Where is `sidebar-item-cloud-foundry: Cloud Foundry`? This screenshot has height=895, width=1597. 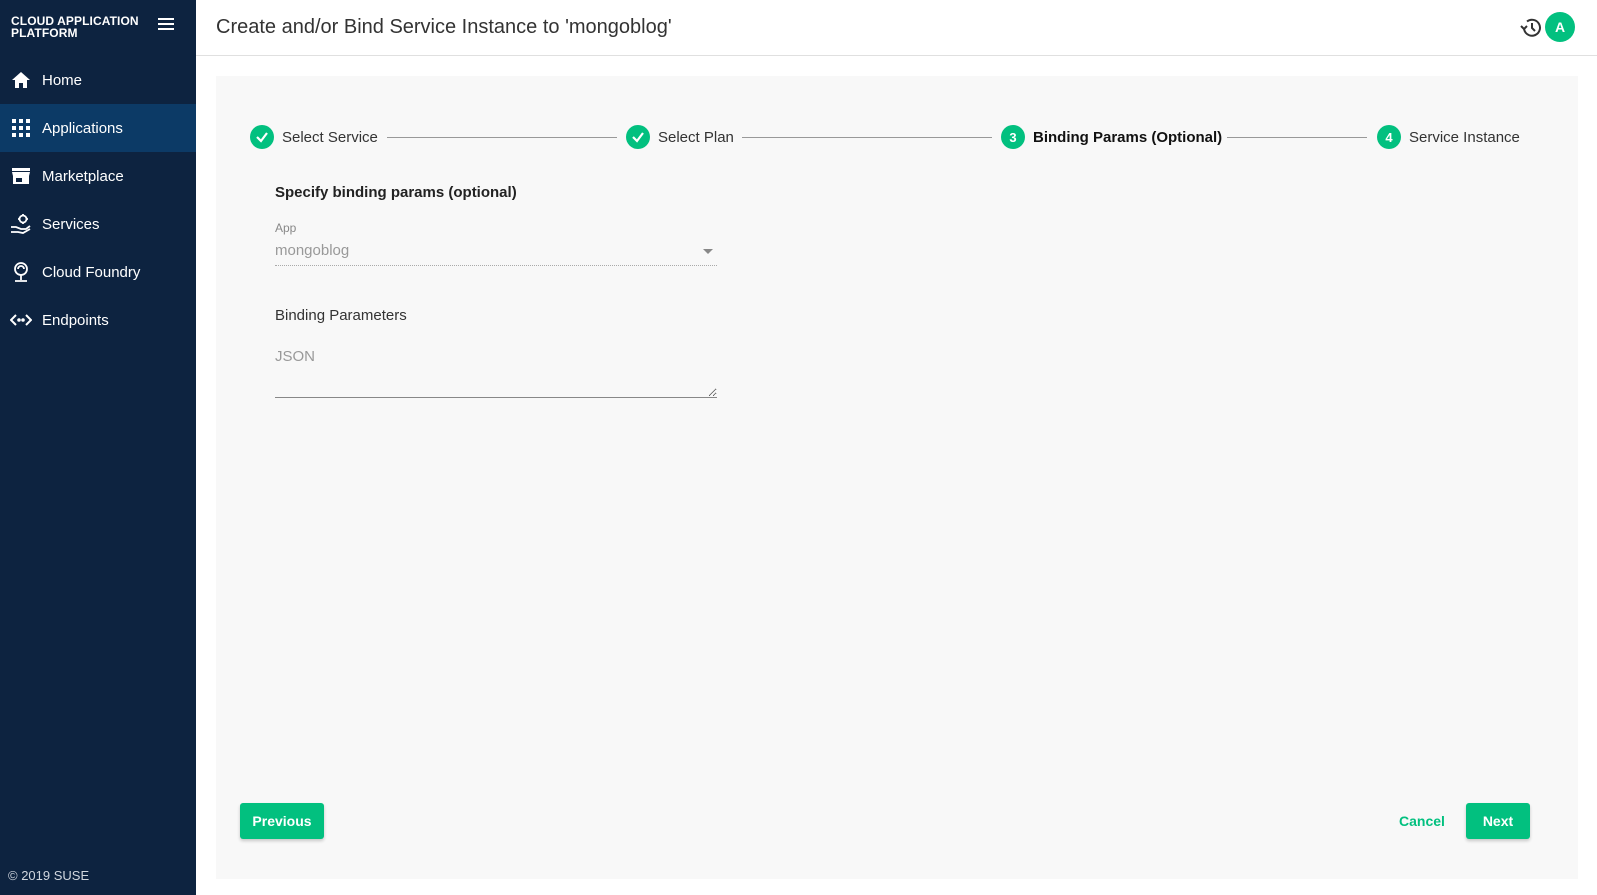 sidebar-item-cloud-foundry: Cloud Foundry is located at coordinates (98, 272).